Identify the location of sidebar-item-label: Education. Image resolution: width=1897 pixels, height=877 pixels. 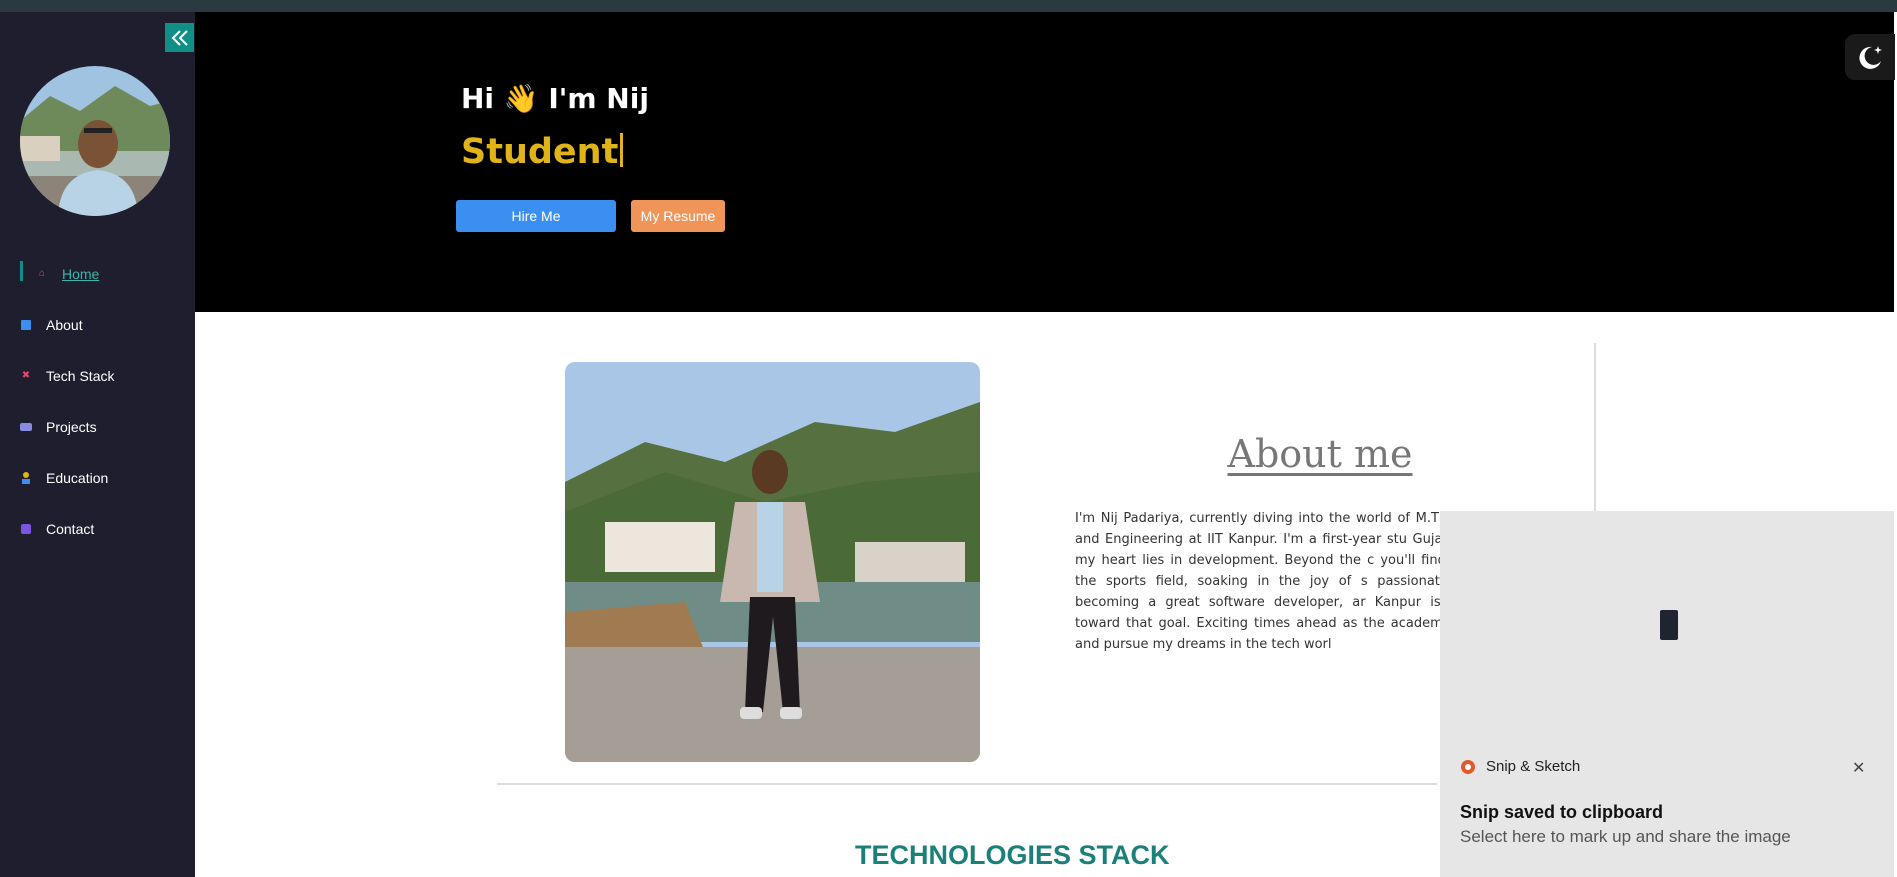
(77, 477).